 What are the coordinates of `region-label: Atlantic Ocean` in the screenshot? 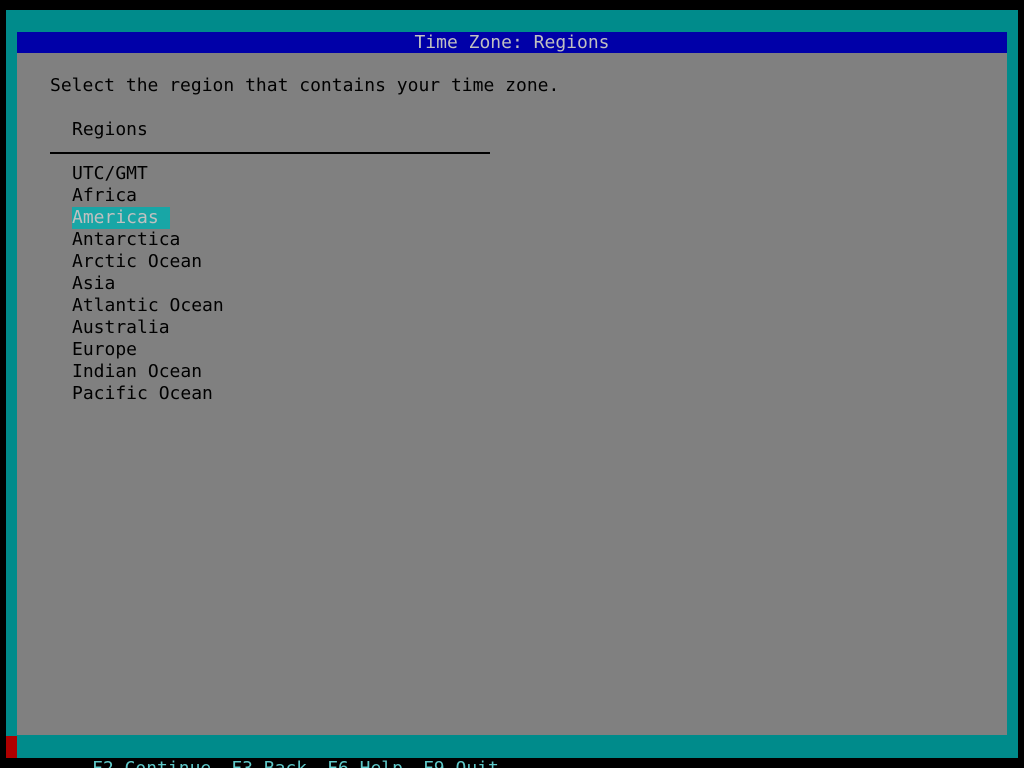 It's located at (148, 305).